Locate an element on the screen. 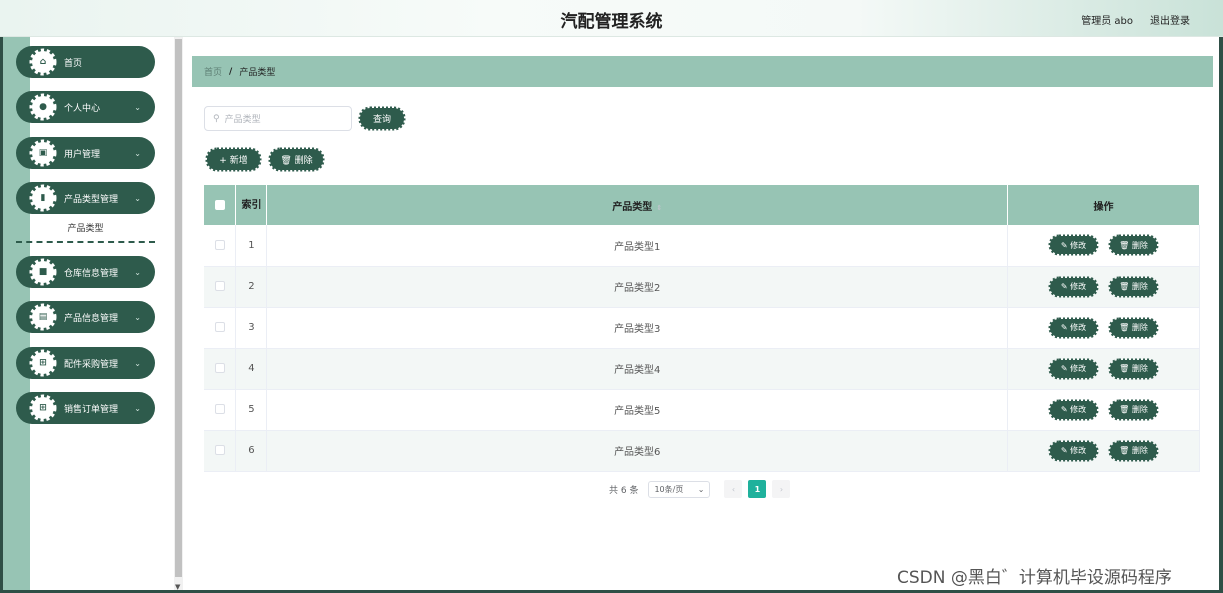 The image size is (1223, 593). sidebar-item-6: ▤ 产品信息管理 ⌄ is located at coordinates (85, 317).